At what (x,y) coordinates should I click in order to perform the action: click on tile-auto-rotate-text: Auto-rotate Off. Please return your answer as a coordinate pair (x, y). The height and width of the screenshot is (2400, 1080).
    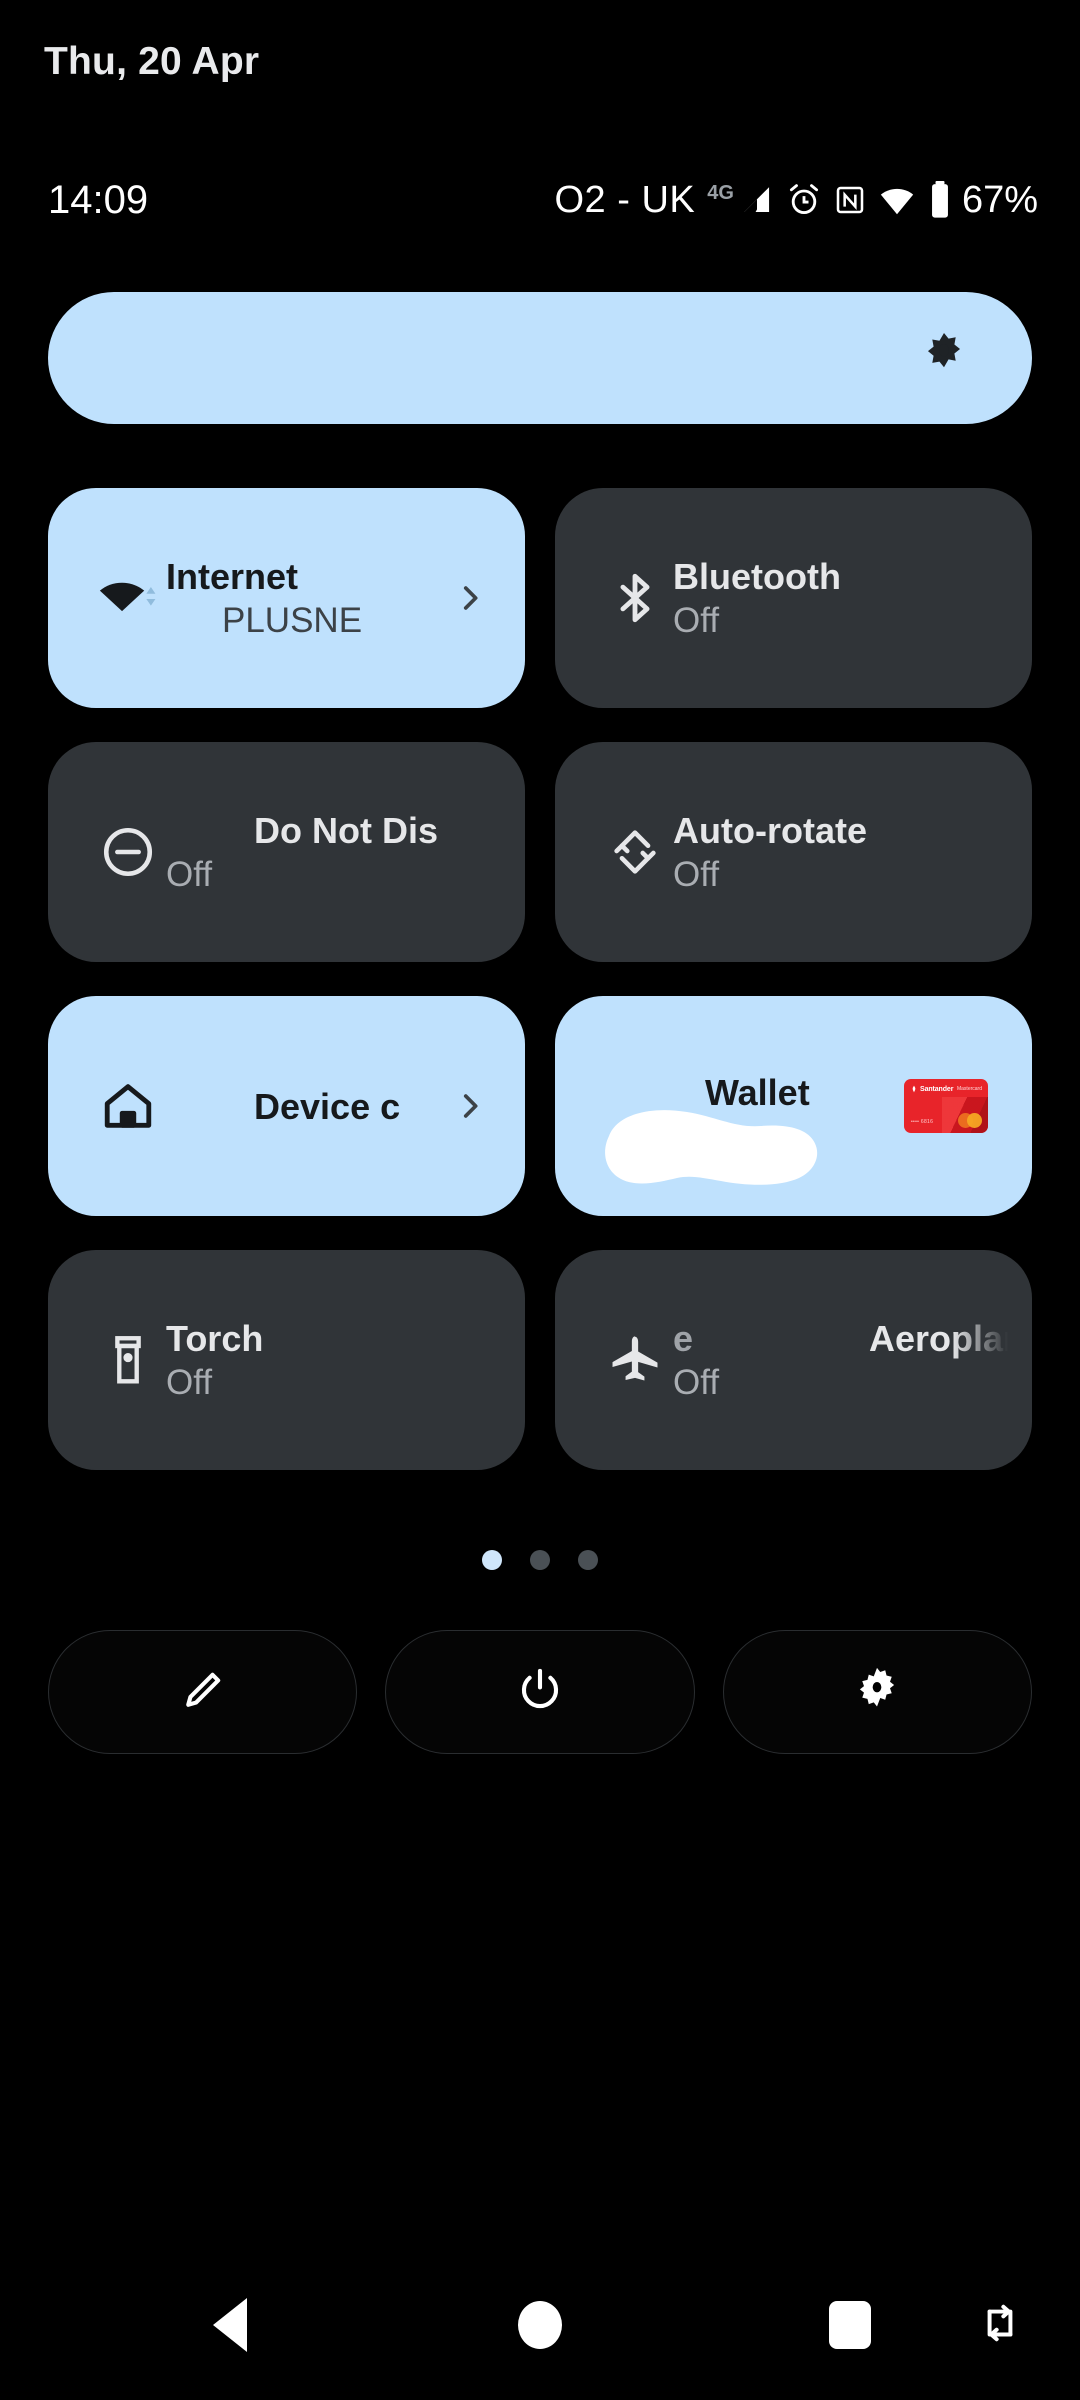
    Looking at the image, I should click on (840, 852).